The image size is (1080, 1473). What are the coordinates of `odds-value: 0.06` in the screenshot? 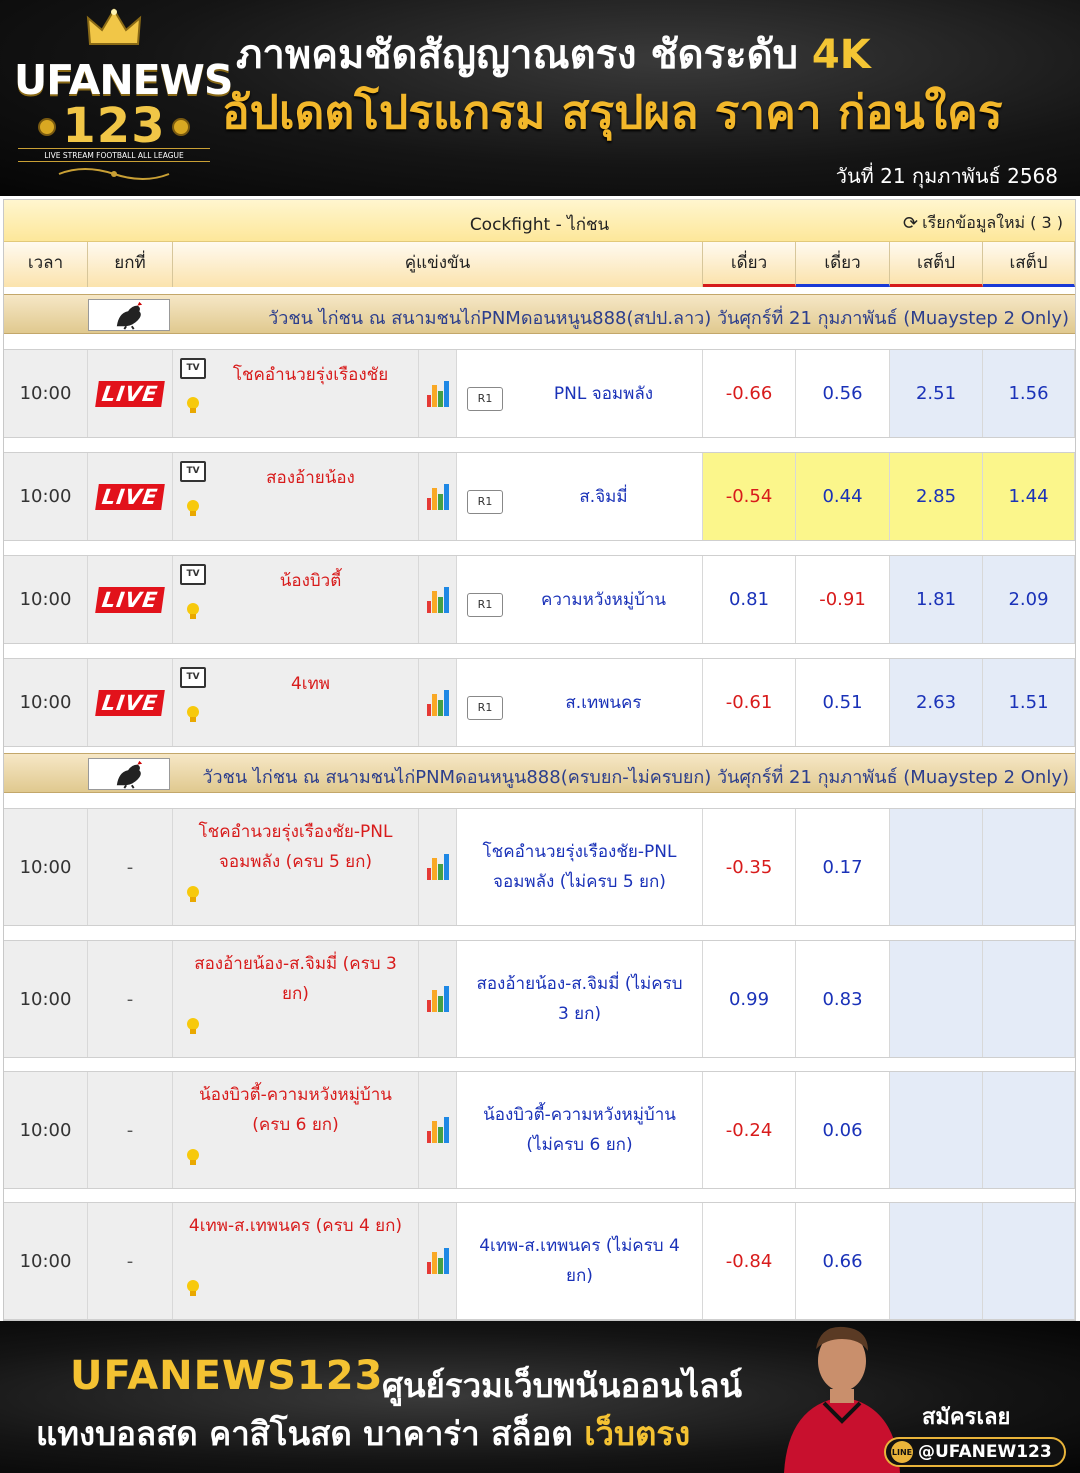 It's located at (842, 1130).